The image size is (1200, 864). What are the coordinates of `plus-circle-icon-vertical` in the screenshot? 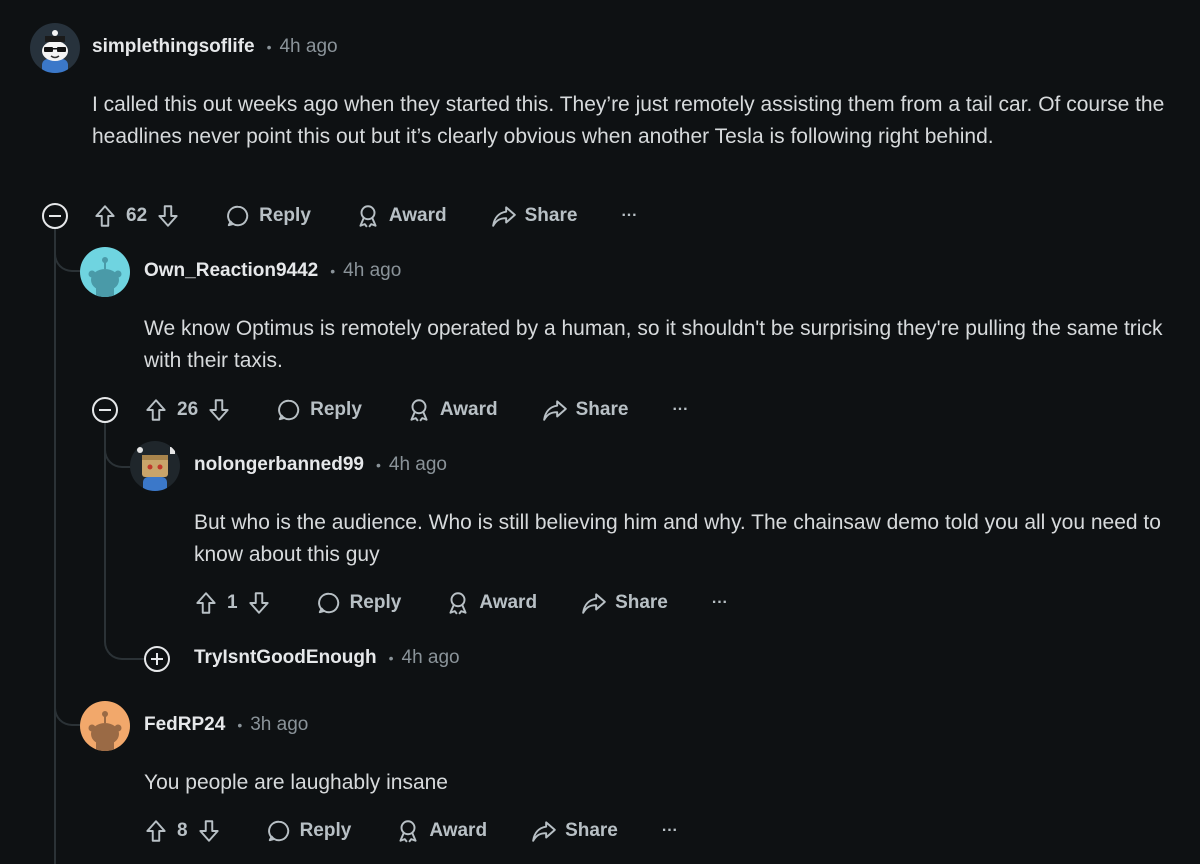 It's located at (157, 659).